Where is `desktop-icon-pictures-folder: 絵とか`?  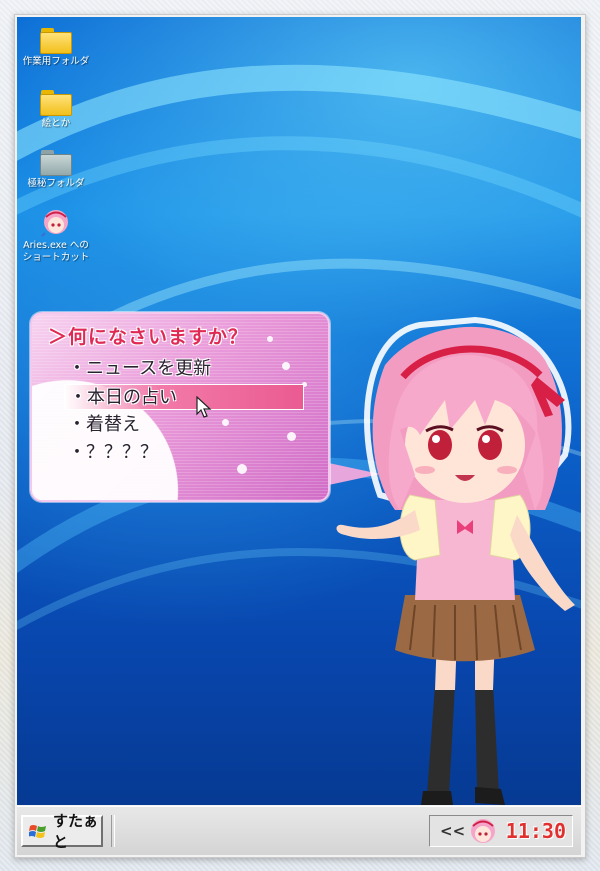
desktop-icon-pictures-folder: 絵とか is located at coordinates (56, 110).